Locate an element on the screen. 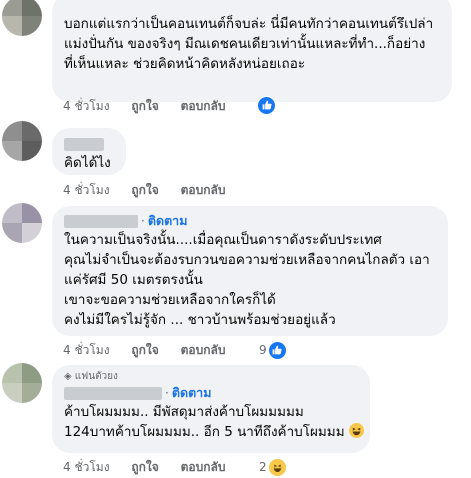 The image size is (471, 478). reaction-summary is located at coordinates (266, 105).